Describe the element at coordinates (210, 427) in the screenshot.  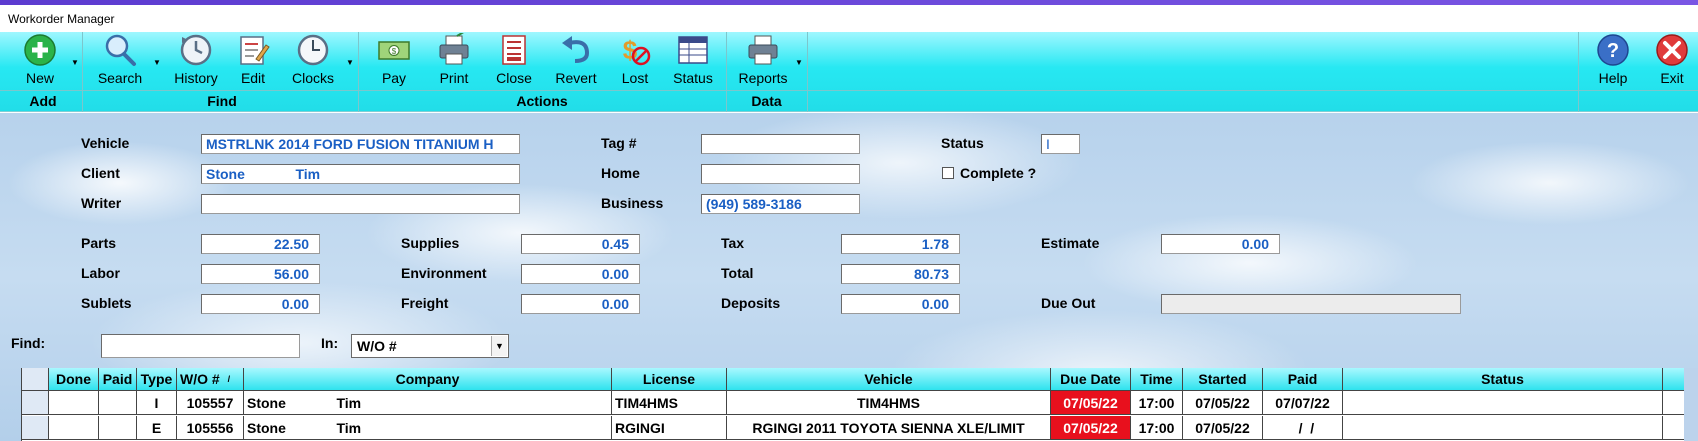
I see `cell-wo: 105556` at that location.